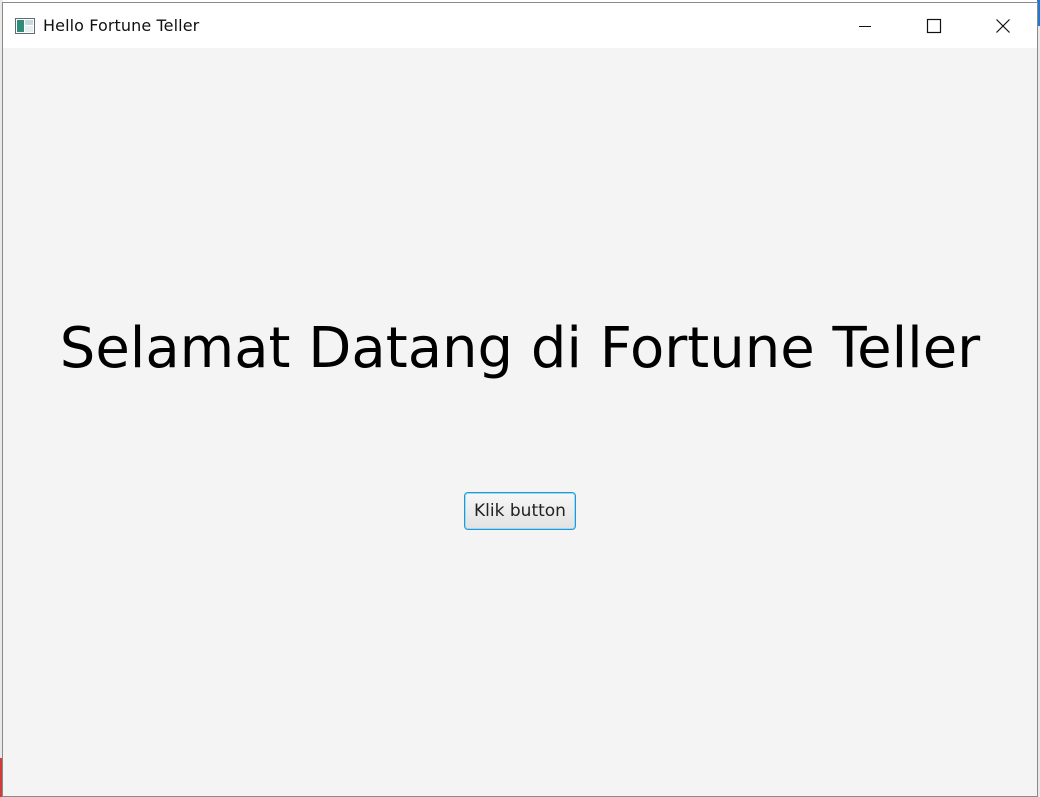  I want to click on maximize-icon, so click(933, 25).